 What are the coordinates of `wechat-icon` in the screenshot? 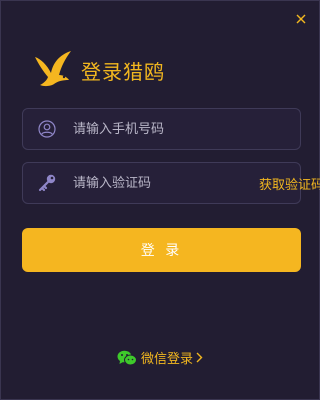 It's located at (127, 357).